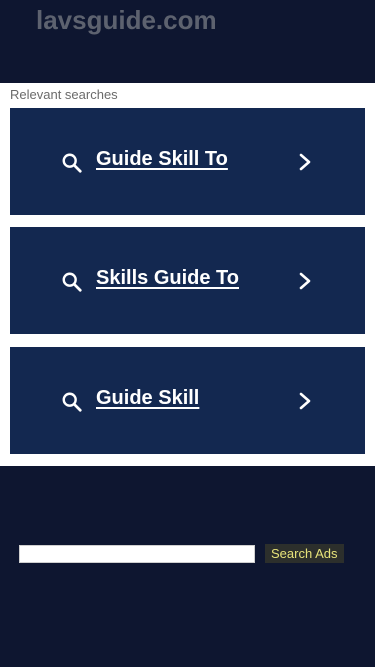 This screenshot has height=667, width=375. What do you see at coordinates (137, 554) in the screenshot?
I see `search-input` at bounding box center [137, 554].